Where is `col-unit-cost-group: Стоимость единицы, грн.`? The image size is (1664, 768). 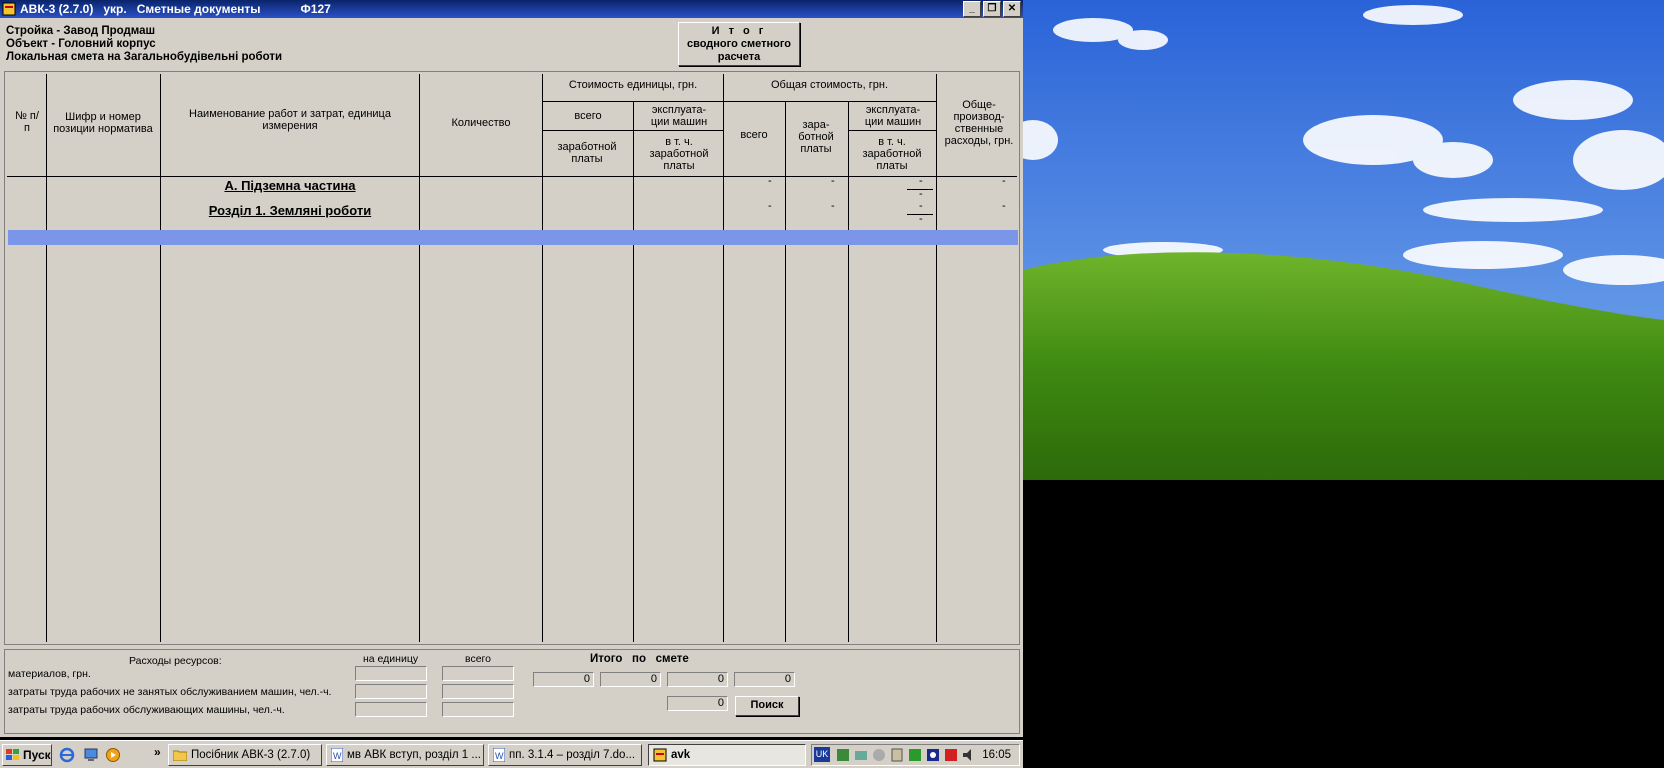 col-unit-cost-group: Стоимость единицы, грн. is located at coordinates (633, 85).